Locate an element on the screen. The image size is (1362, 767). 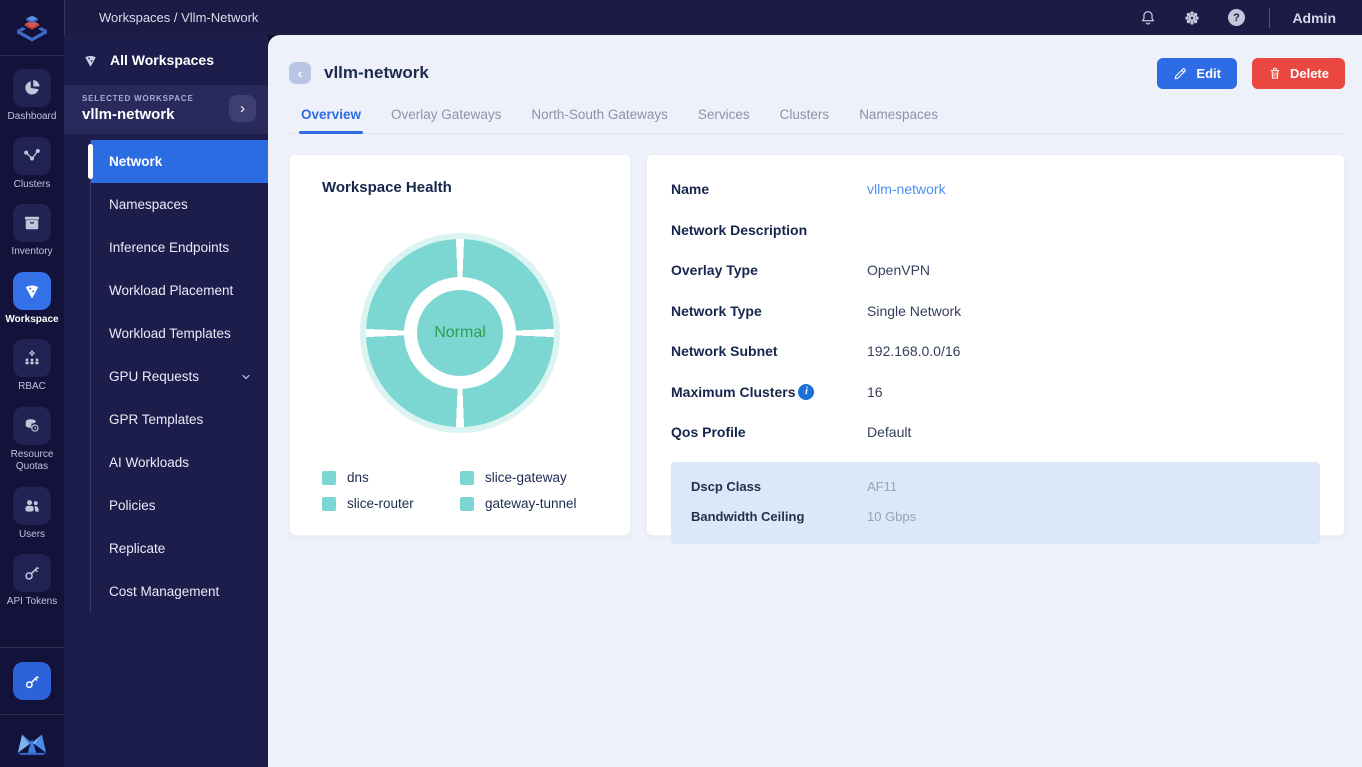
rail-item-inventory: Inventory is located at coordinates (32, 231).